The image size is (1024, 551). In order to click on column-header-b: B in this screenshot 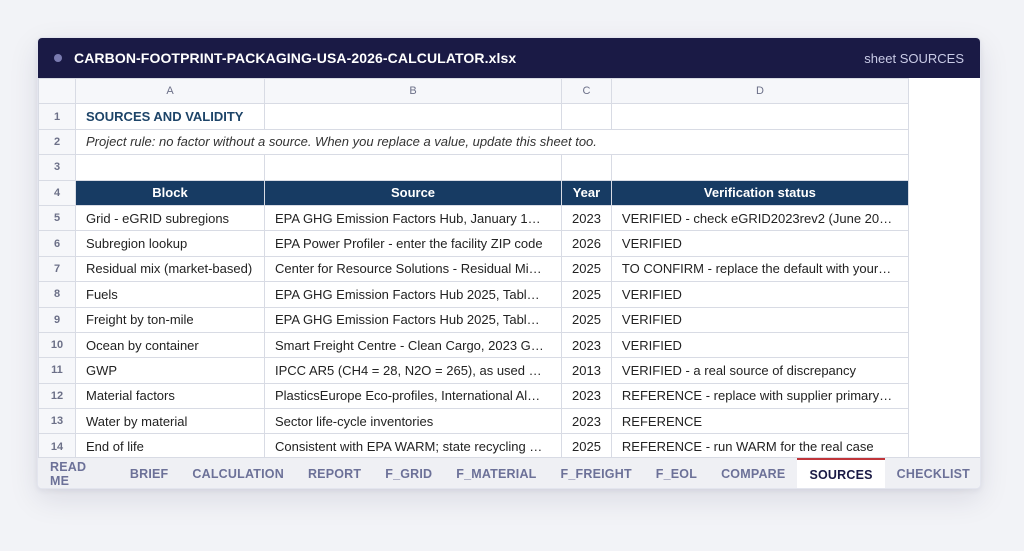, I will do `click(413, 91)`.